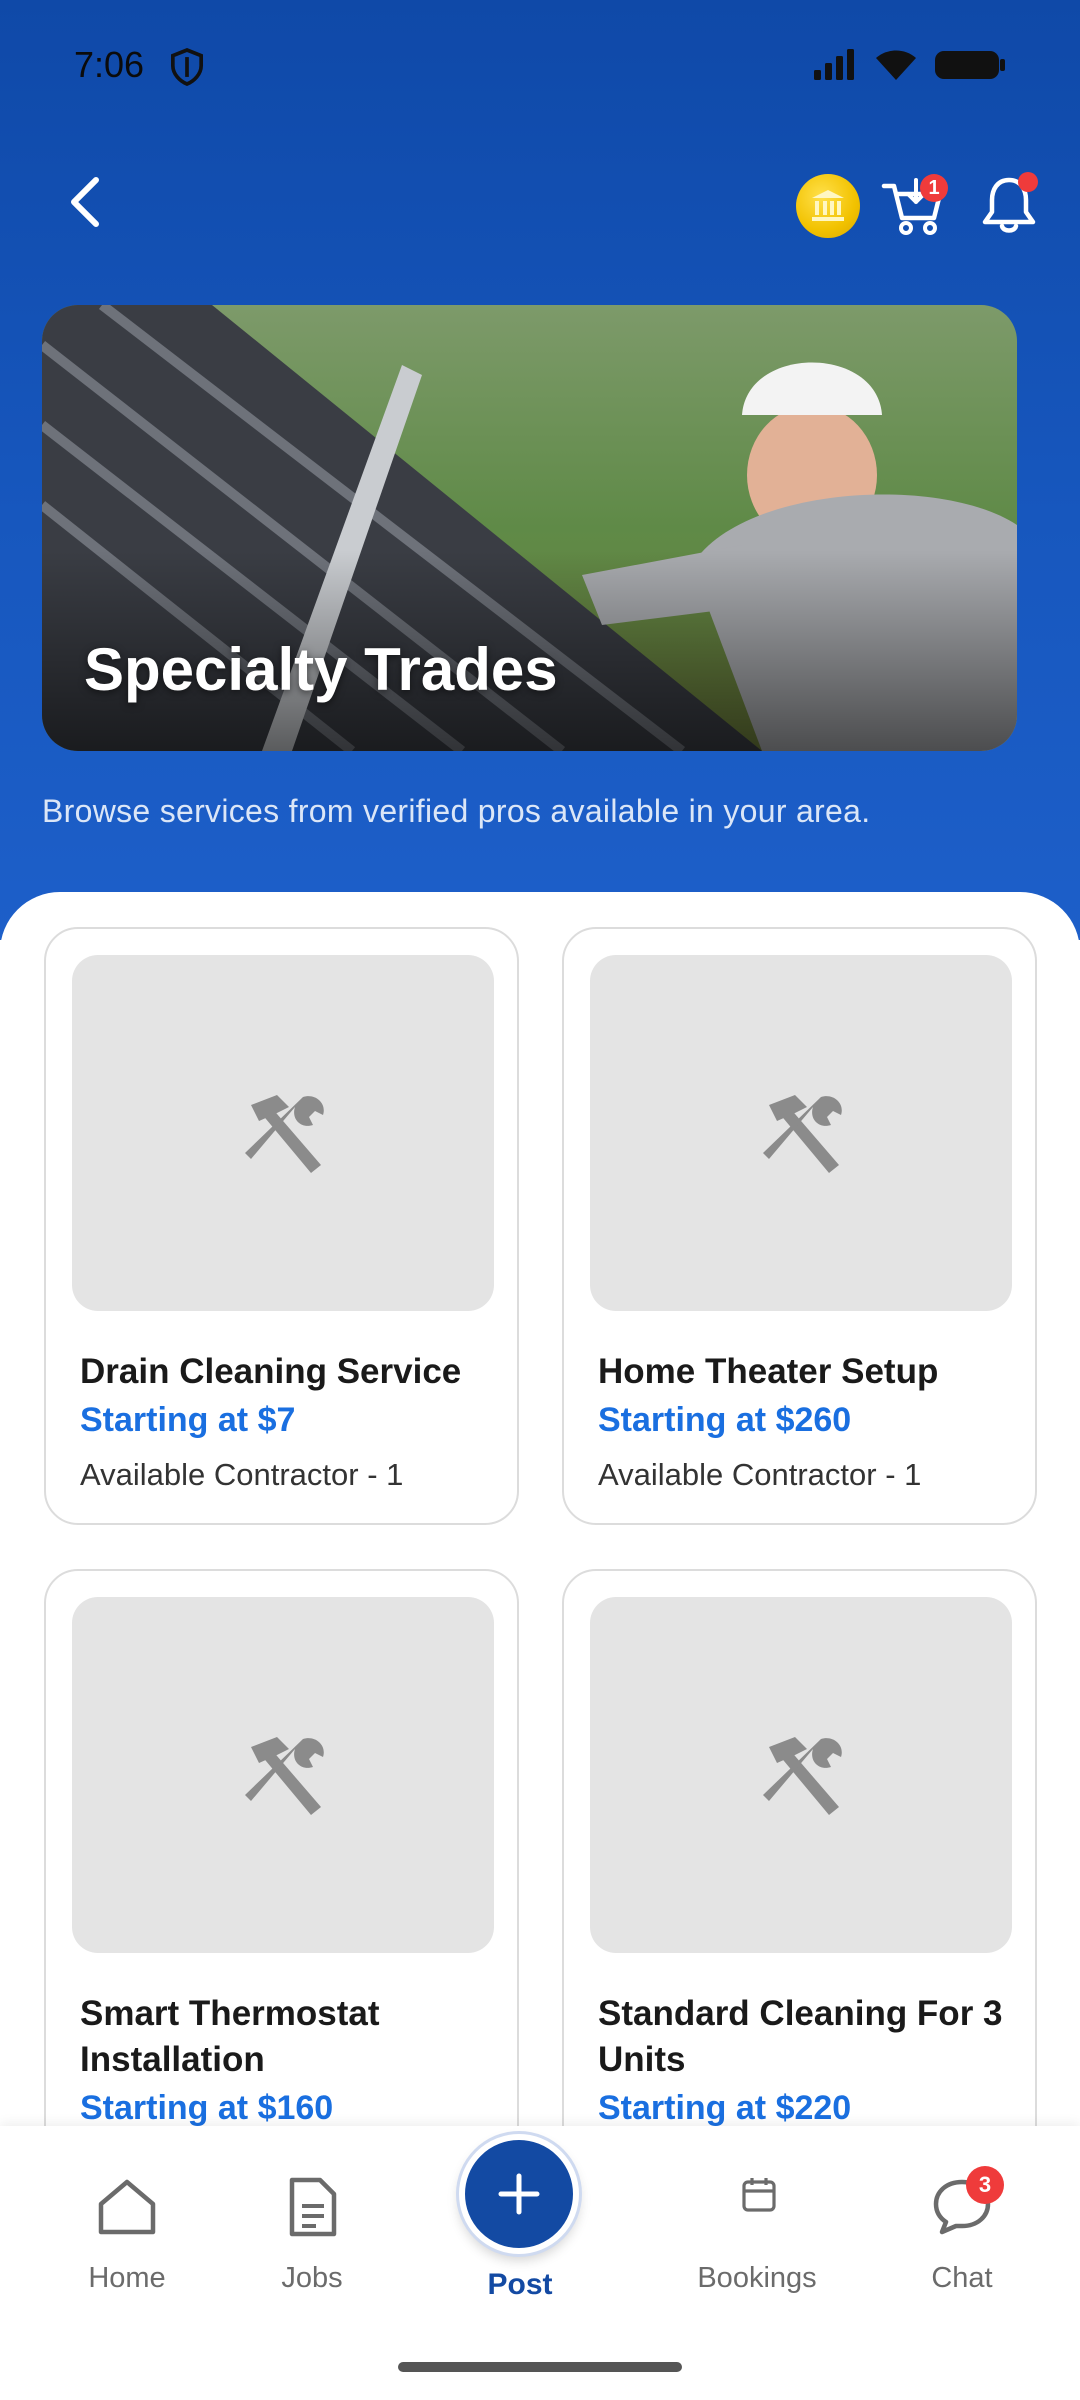 The image size is (1080, 2400). What do you see at coordinates (768, 1371) in the screenshot?
I see `service-title: Home Theater Setup` at bounding box center [768, 1371].